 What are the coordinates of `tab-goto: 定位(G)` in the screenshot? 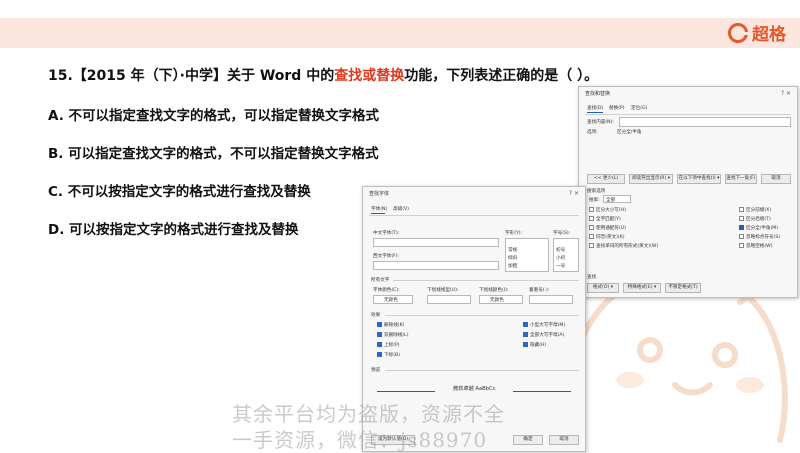 It's located at (639, 108).